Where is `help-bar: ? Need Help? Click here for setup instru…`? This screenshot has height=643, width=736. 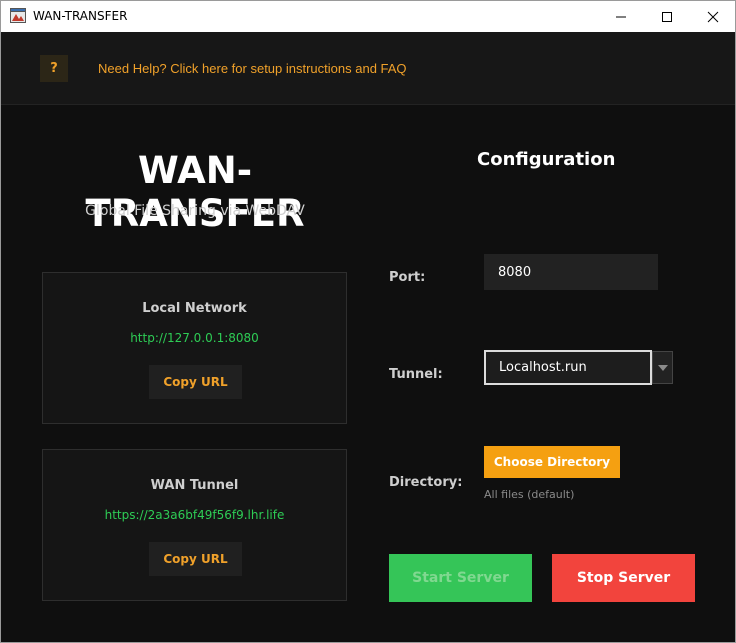
help-bar: ? Need Help? Click here for setup instru… is located at coordinates (368, 68).